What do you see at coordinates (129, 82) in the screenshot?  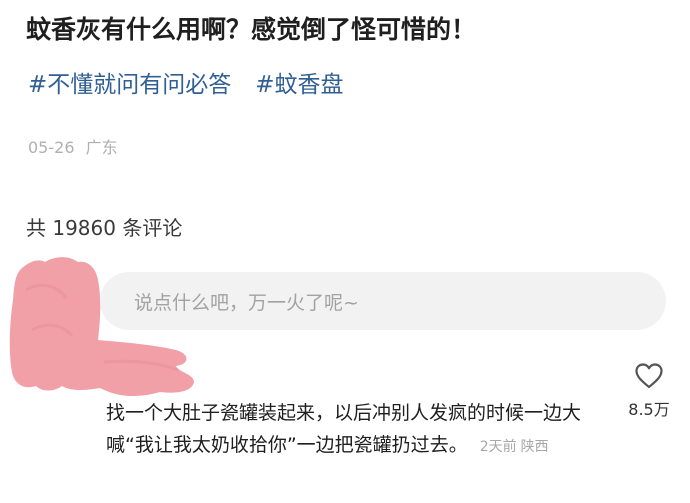 I see `tag-link: #不懂就问有问必答` at bounding box center [129, 82].